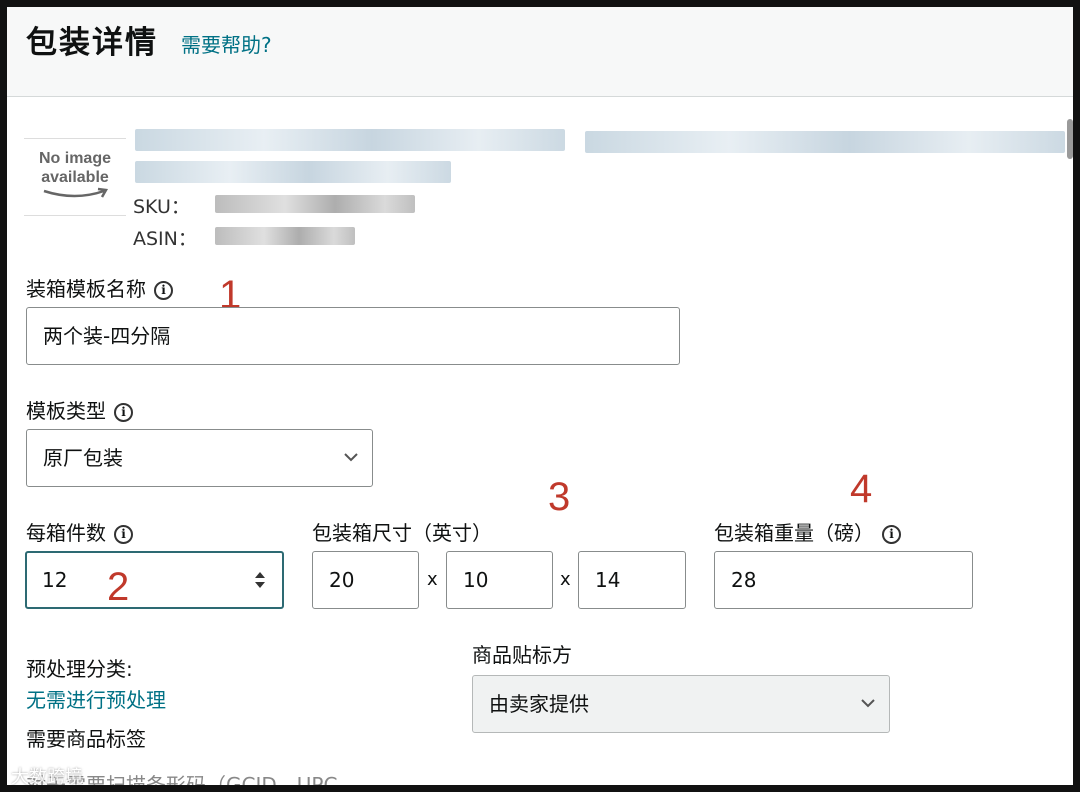 The image size is (1080, 792). I want to click on number-stepper-icon, so click(260, 580).